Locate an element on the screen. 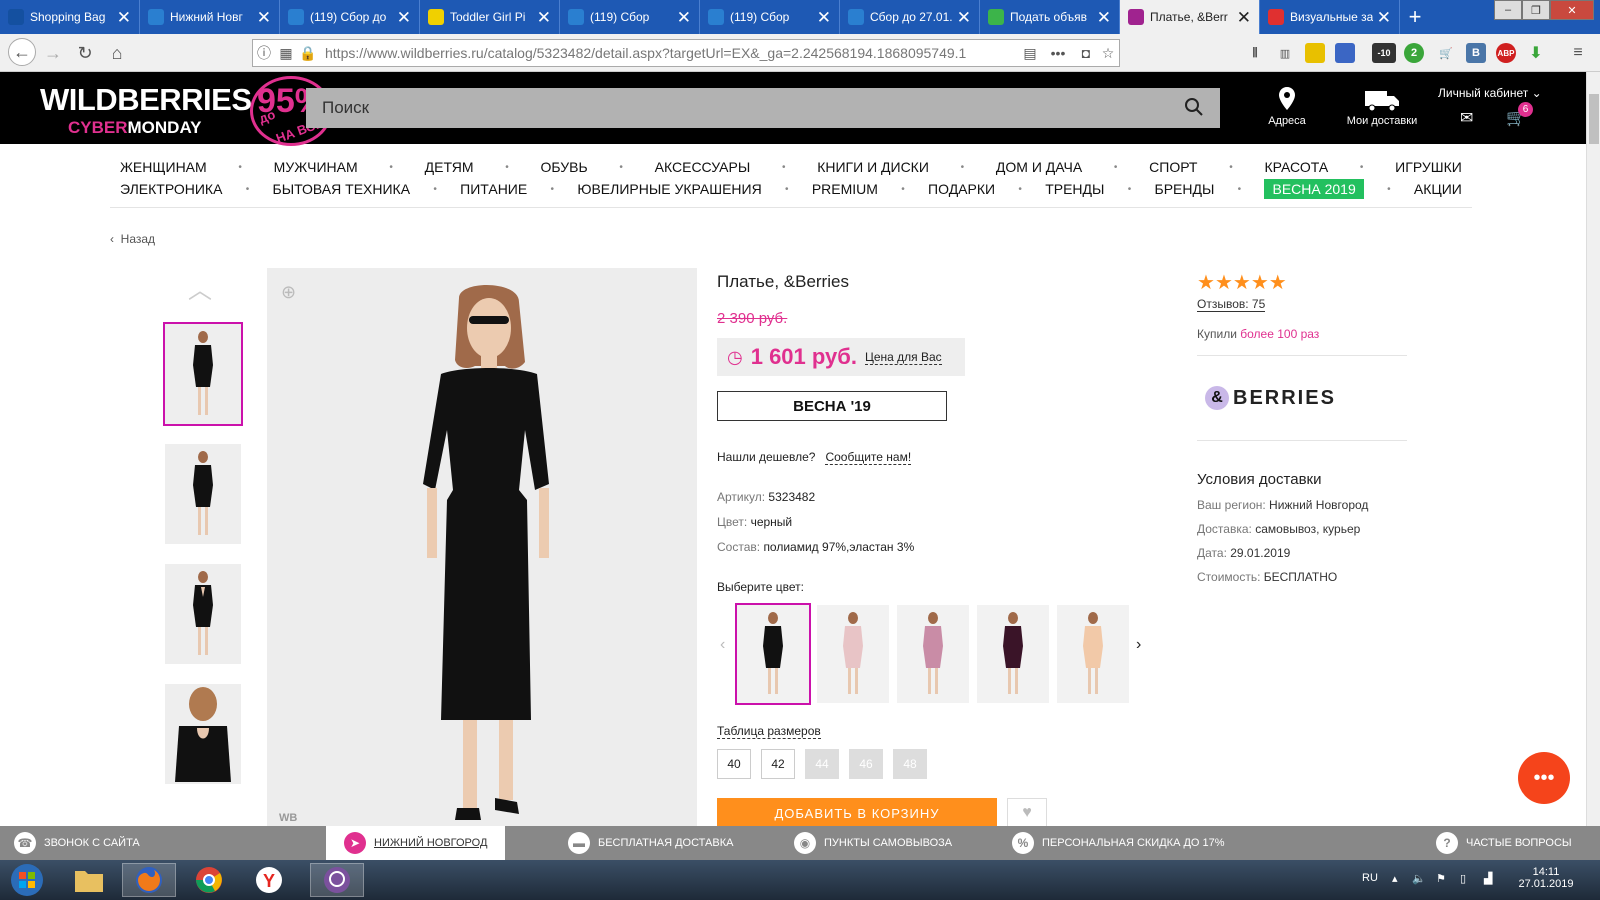 The width and height of the screenshot is (1600, 900). menu-item: БЫТОВАЯ ТЕХНИКА is located at coordinates (342, 189).